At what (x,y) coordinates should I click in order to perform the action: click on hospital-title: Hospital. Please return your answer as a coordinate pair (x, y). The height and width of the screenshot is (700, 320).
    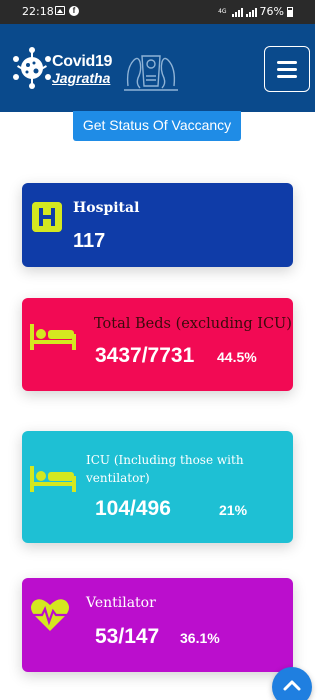
    Looking at the image, I should click on (106, 208).